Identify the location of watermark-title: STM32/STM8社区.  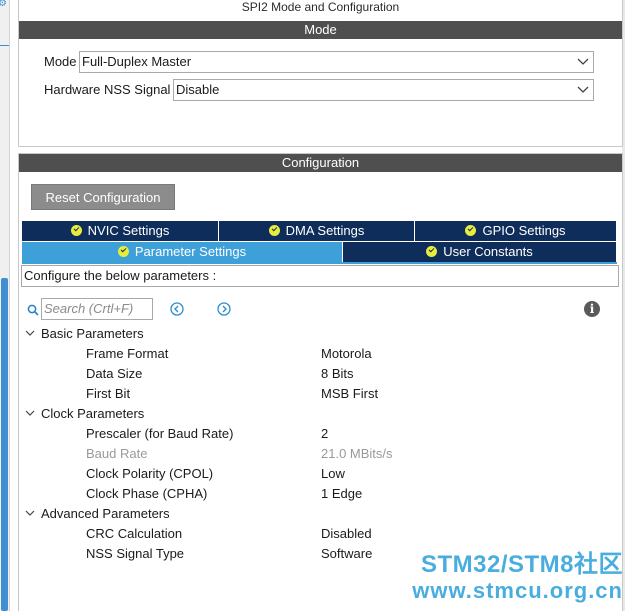
(521, 564).